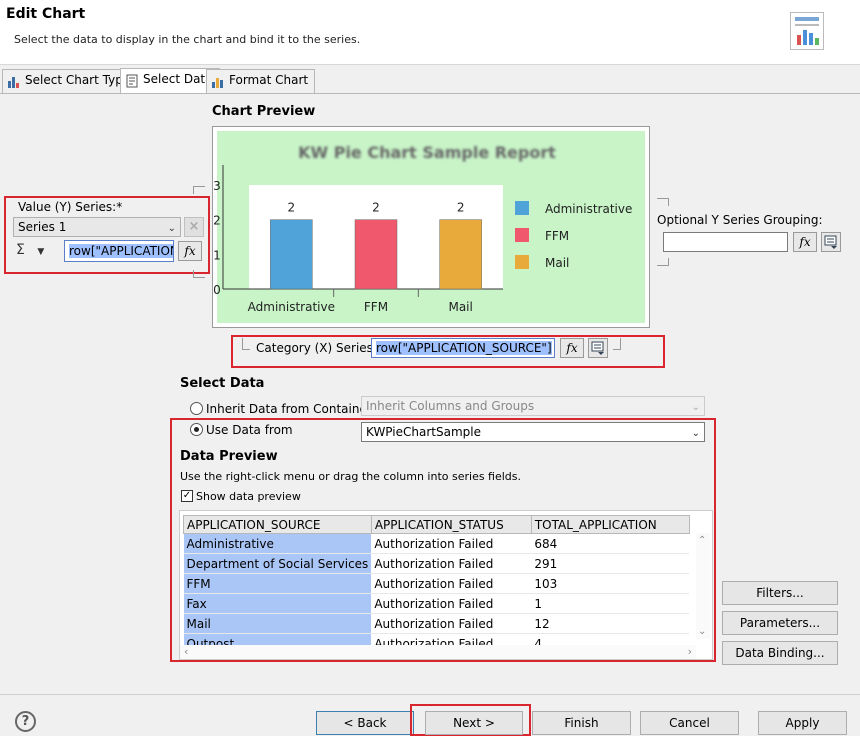 This screenshot has width=860, height=736. Describe the element at coordinates (277, 563) in the screenshot. I see `table-cell: Department of Social Services` at that location.